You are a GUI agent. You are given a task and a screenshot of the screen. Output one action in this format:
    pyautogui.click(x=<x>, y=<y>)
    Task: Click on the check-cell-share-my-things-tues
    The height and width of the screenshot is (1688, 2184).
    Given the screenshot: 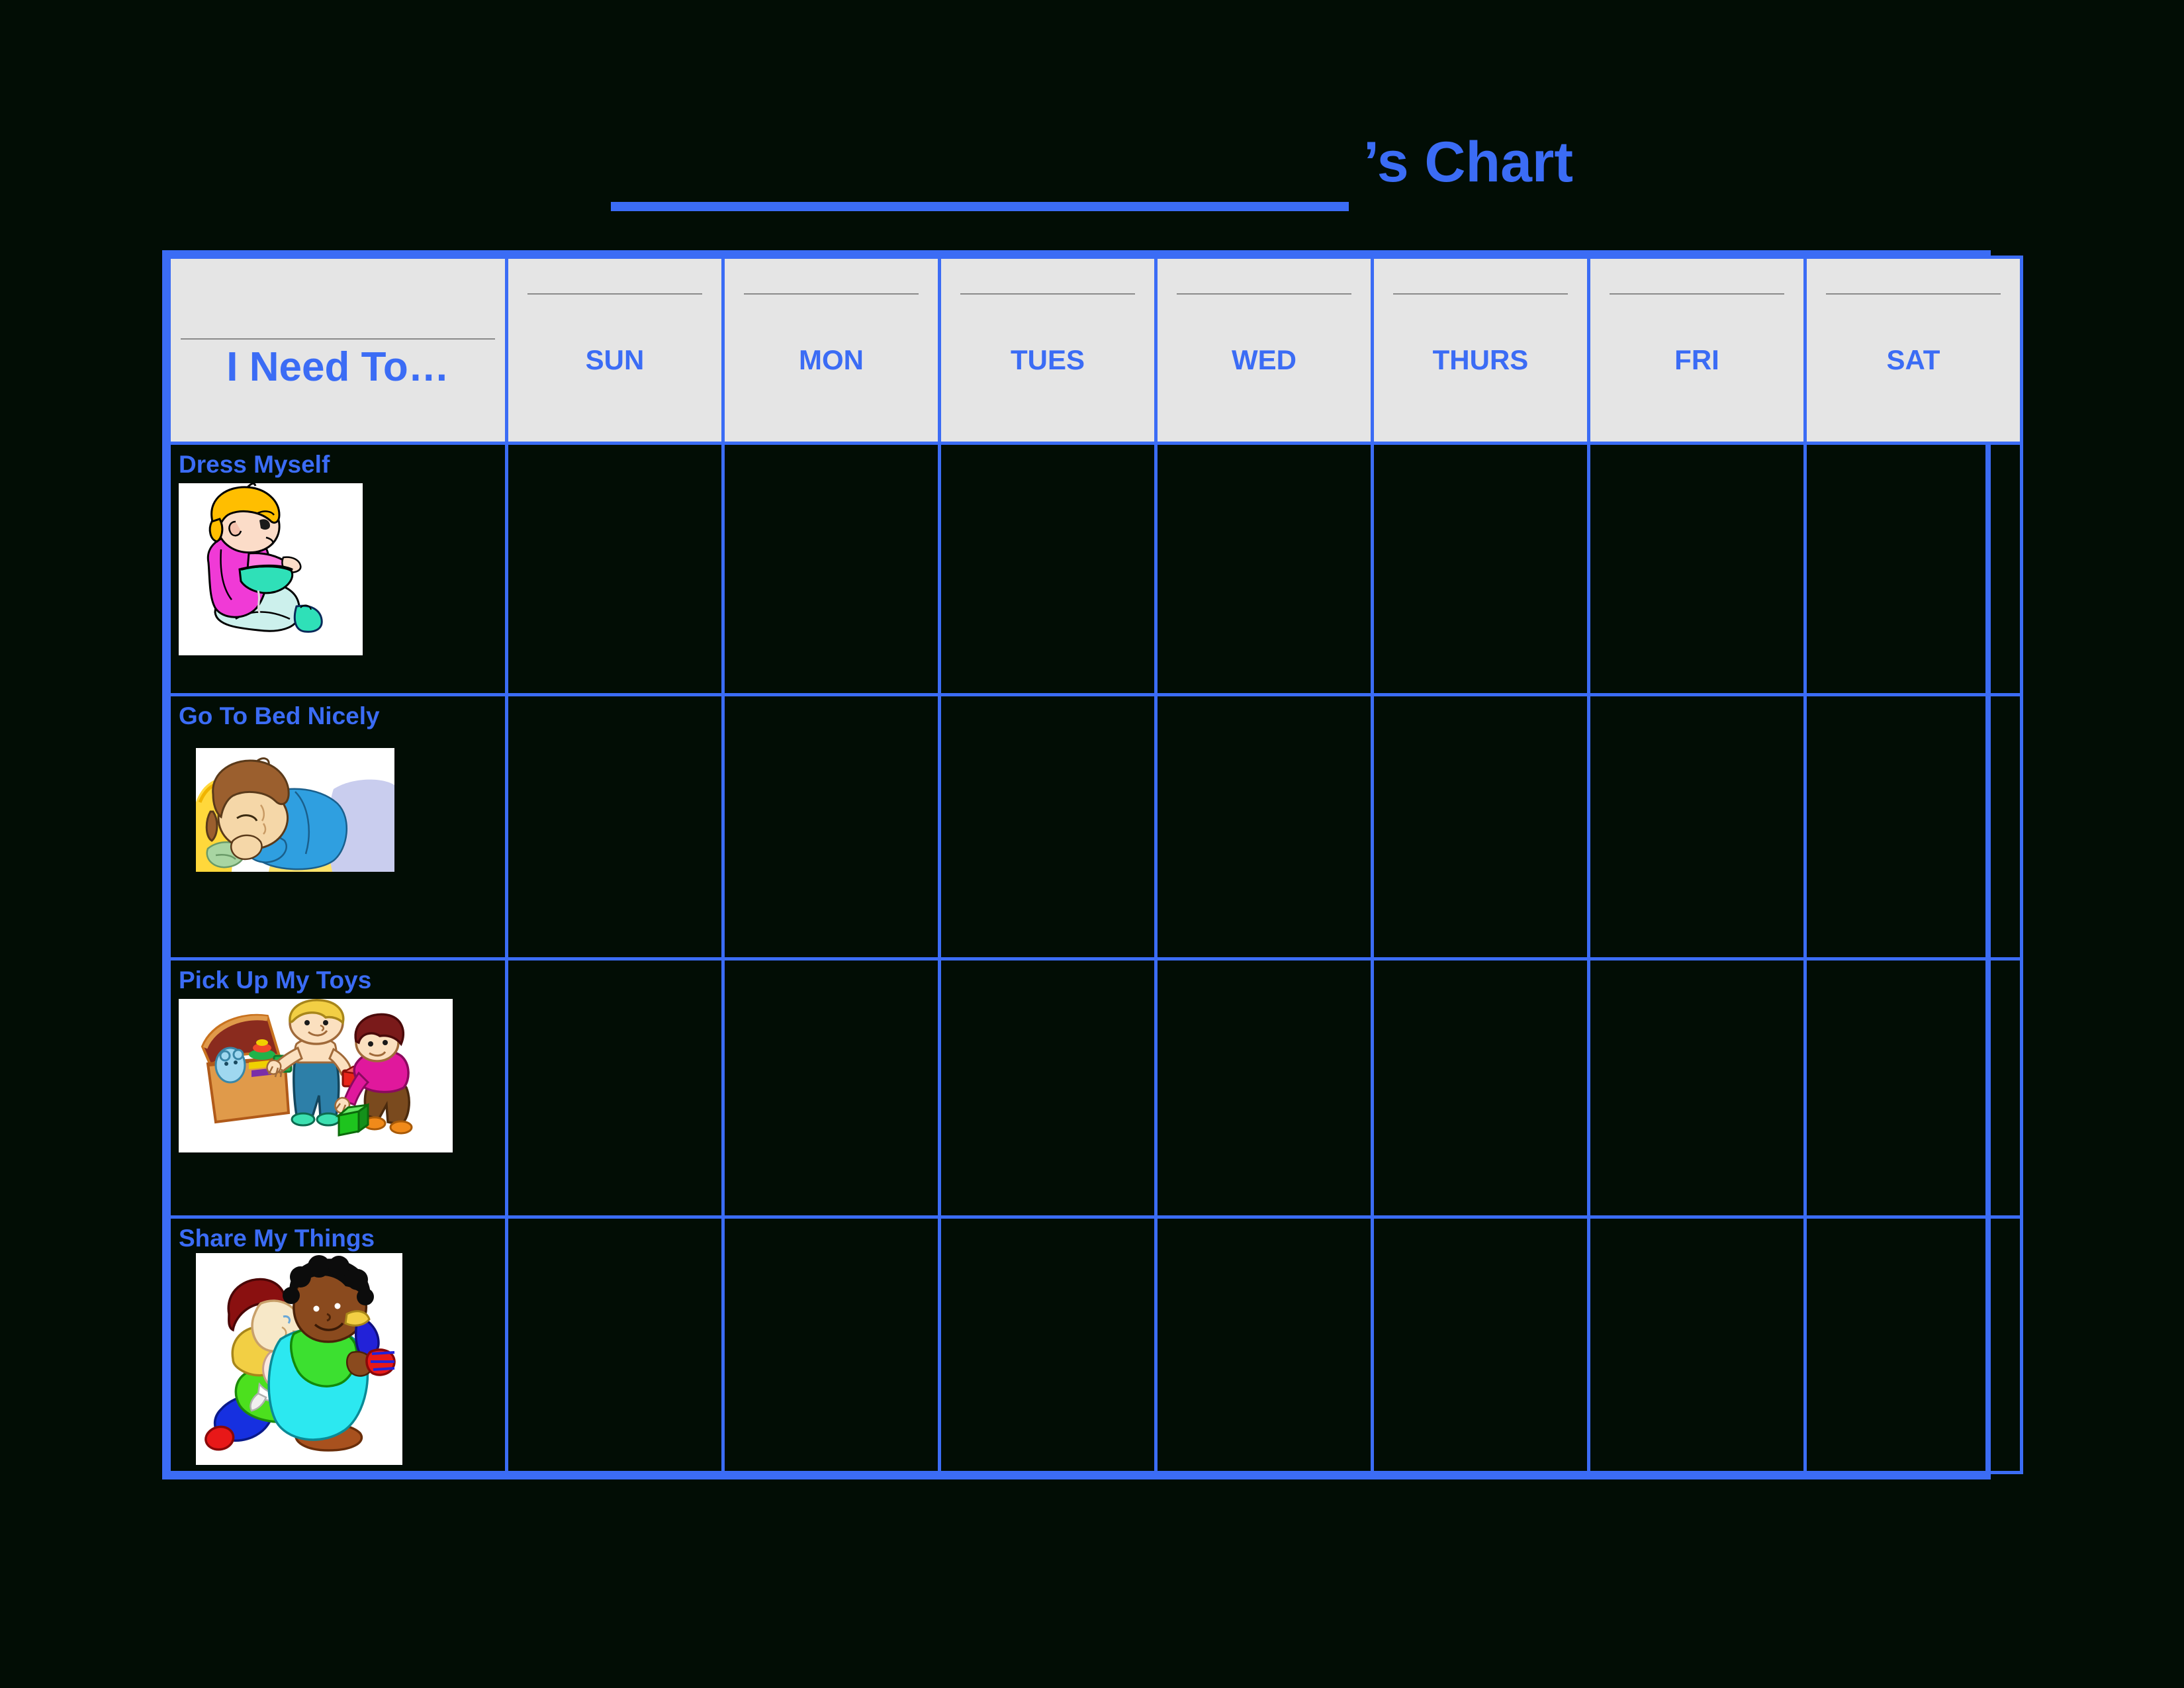 What is the action you would take?
    pyautogui.click(x=1048, y=1344)
    